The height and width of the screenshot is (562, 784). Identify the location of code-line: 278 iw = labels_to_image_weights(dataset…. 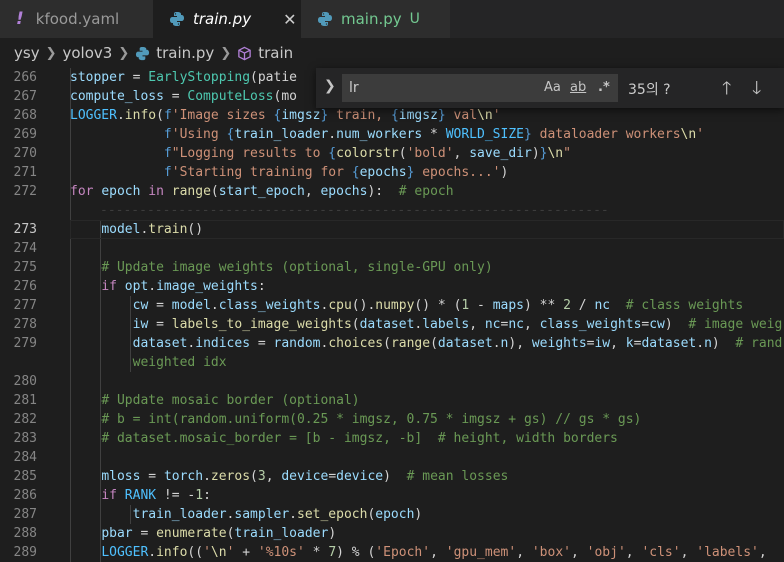
(392, 324).